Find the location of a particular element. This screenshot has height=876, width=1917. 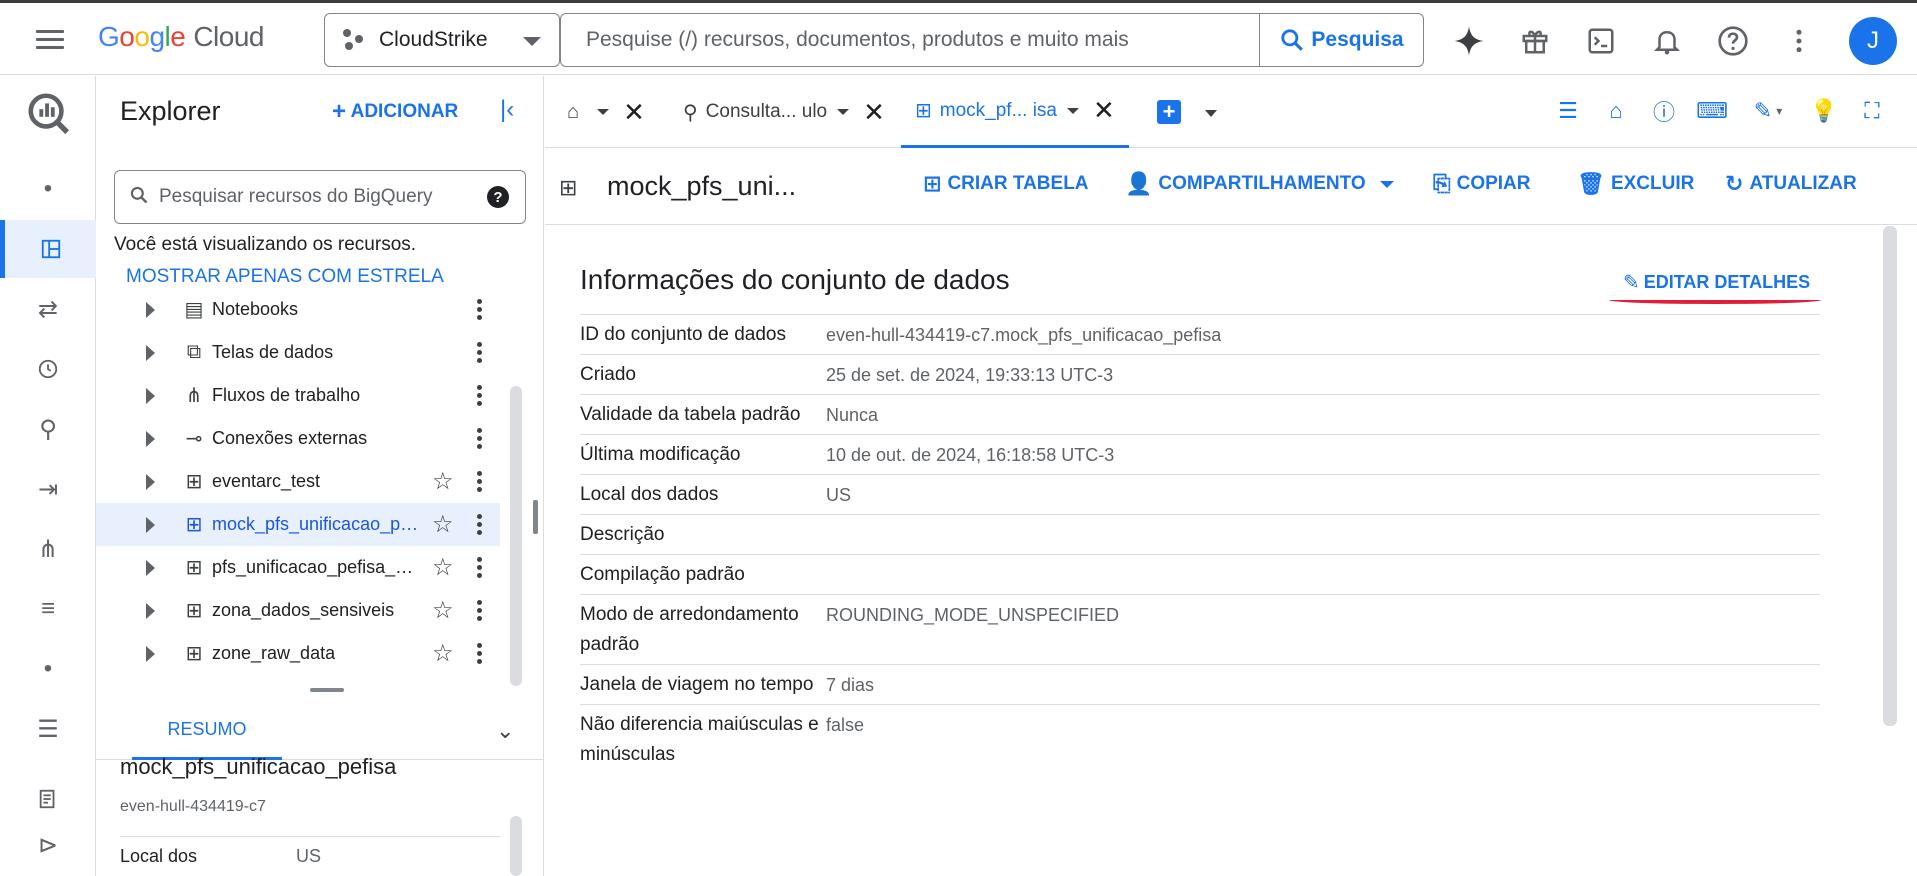

rail-list-icon: ≡ is located at coordinates (48, 609).